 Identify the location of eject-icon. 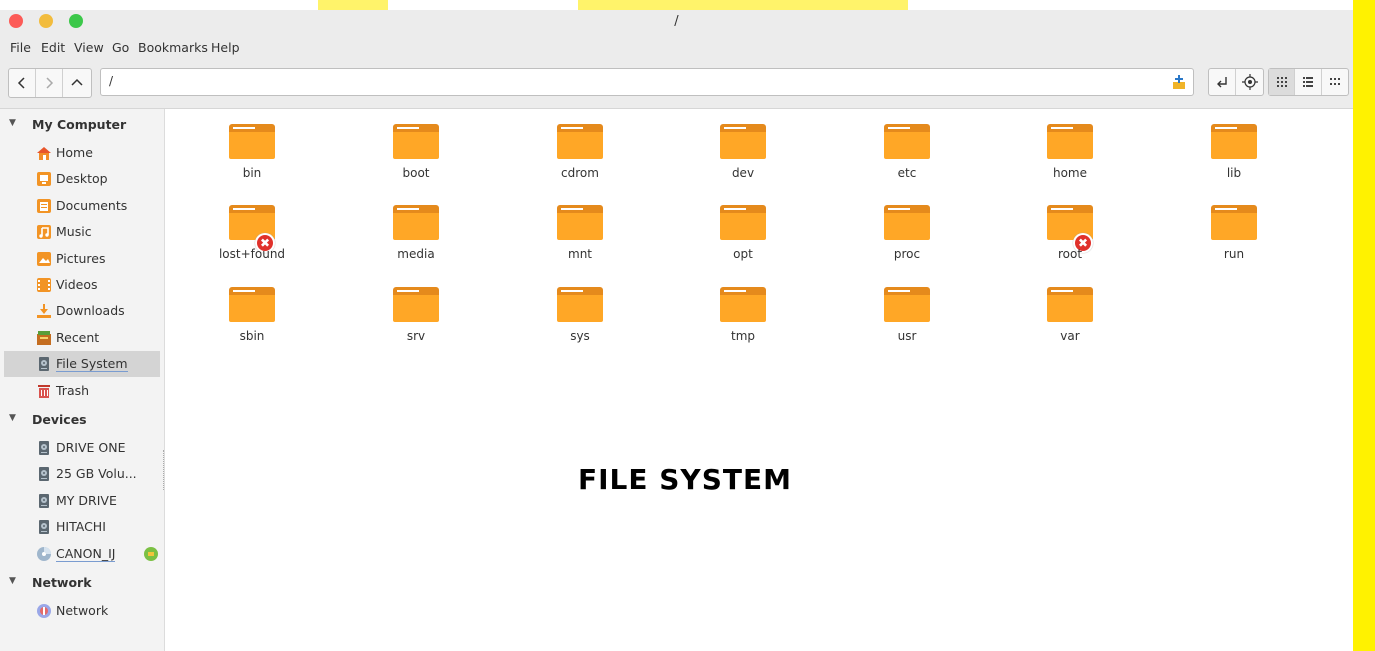
(151, 553).